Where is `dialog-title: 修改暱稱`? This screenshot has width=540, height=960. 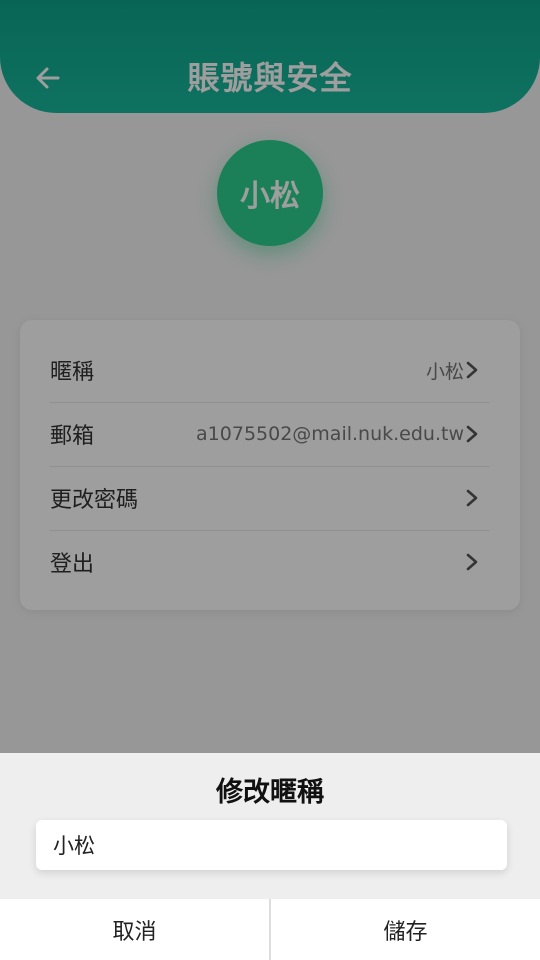
dialog-title: 修改暱稱 is located at coordinates (270, 792).